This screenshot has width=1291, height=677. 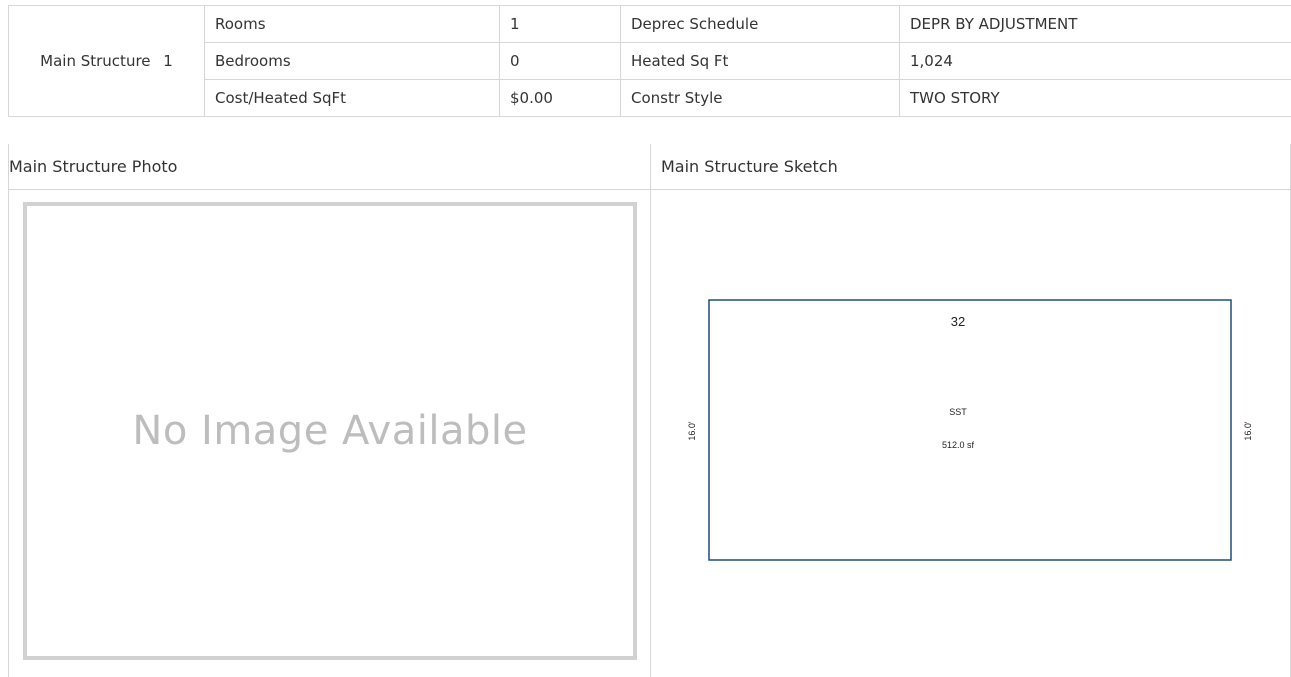 I want to click on rooms-label: Rooms, so click(x=352, y=24).